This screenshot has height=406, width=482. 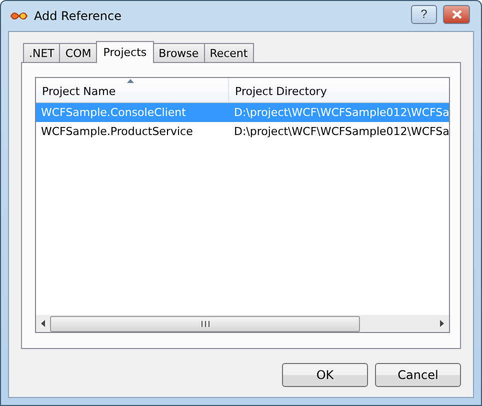 What do you see at coordinates (113, 112) in the screenshot?
I see `table-cell-text: WCFSample.ConsoleClient` at bounding box center [113, 112].